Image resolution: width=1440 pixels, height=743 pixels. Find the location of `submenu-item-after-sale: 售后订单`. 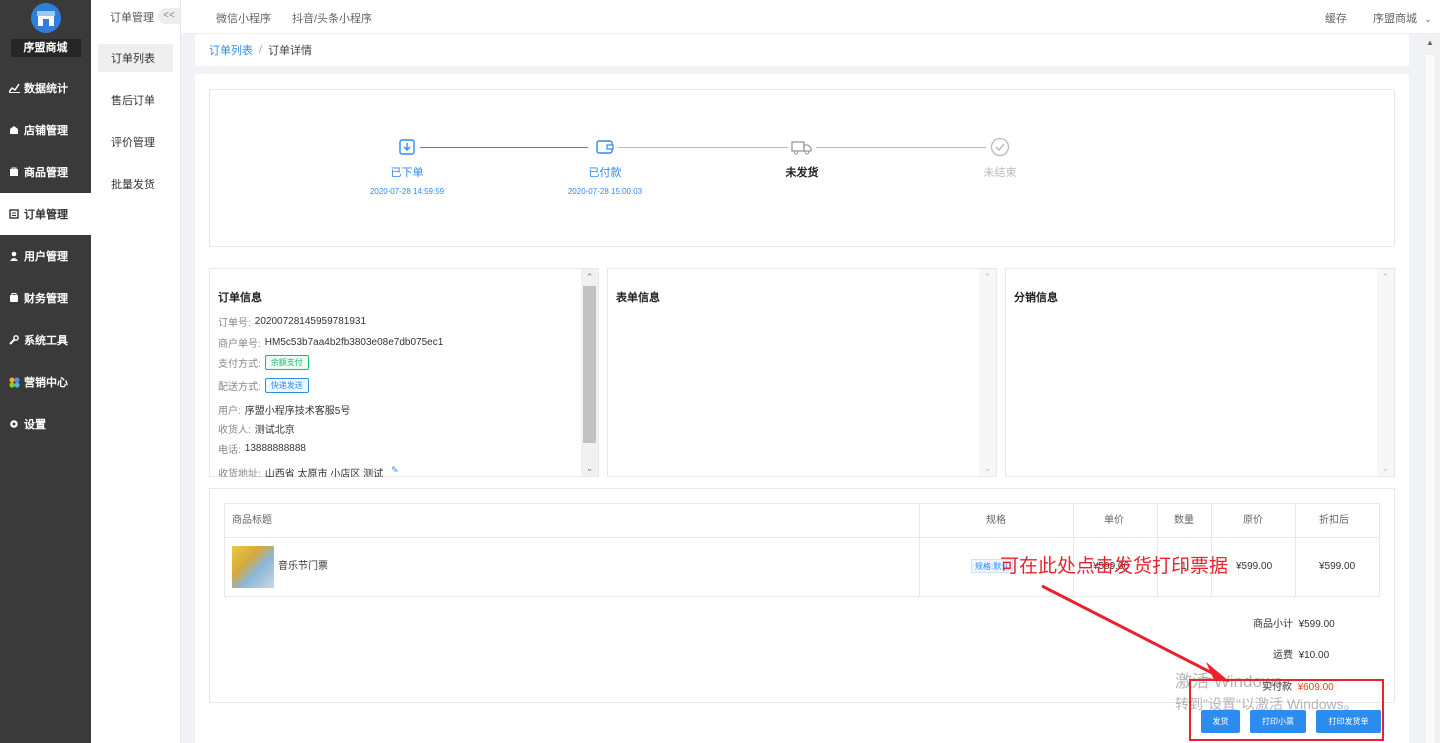

submenu-item-after-sale: 售后订单 is located at coordinates (135, 100).